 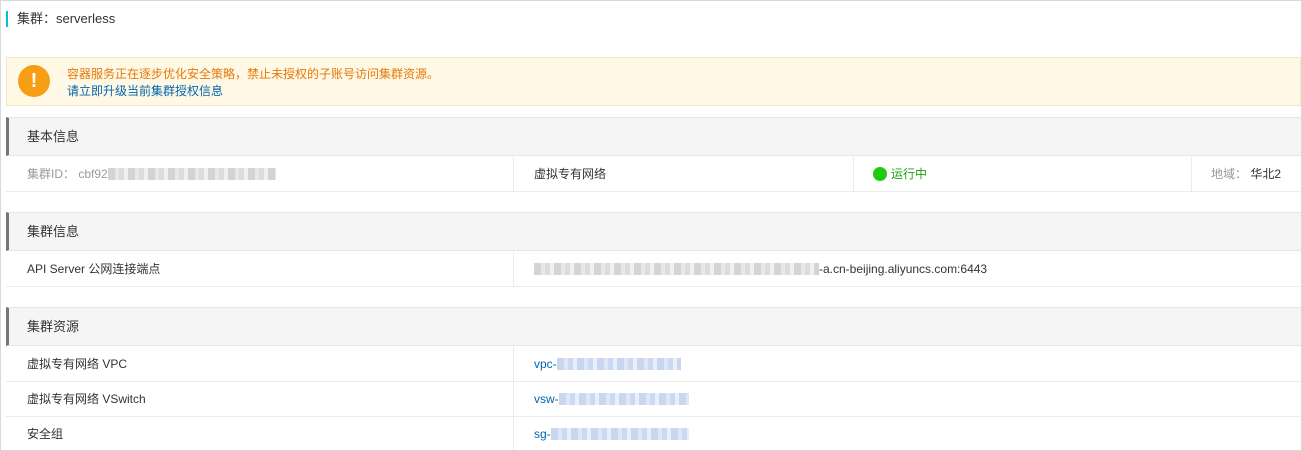 What do you see at coordinates (253, 74) in the screenshot?
I see `notice-message: 容器服务正在逐步优化安全策略，禁止未授权的子账号访问集群资源。` at bounding box center [253, 74].